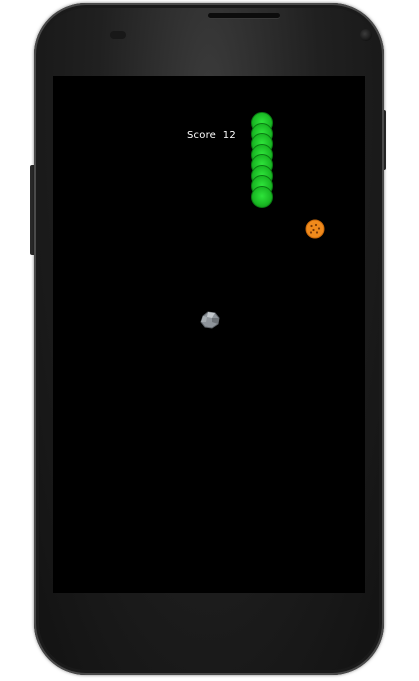 This screenshot has height=681, width=419. What do you see at coordinates (118, 35) in the screenshot?
I see `proximity-sensor` at bounding box center [118, 35].